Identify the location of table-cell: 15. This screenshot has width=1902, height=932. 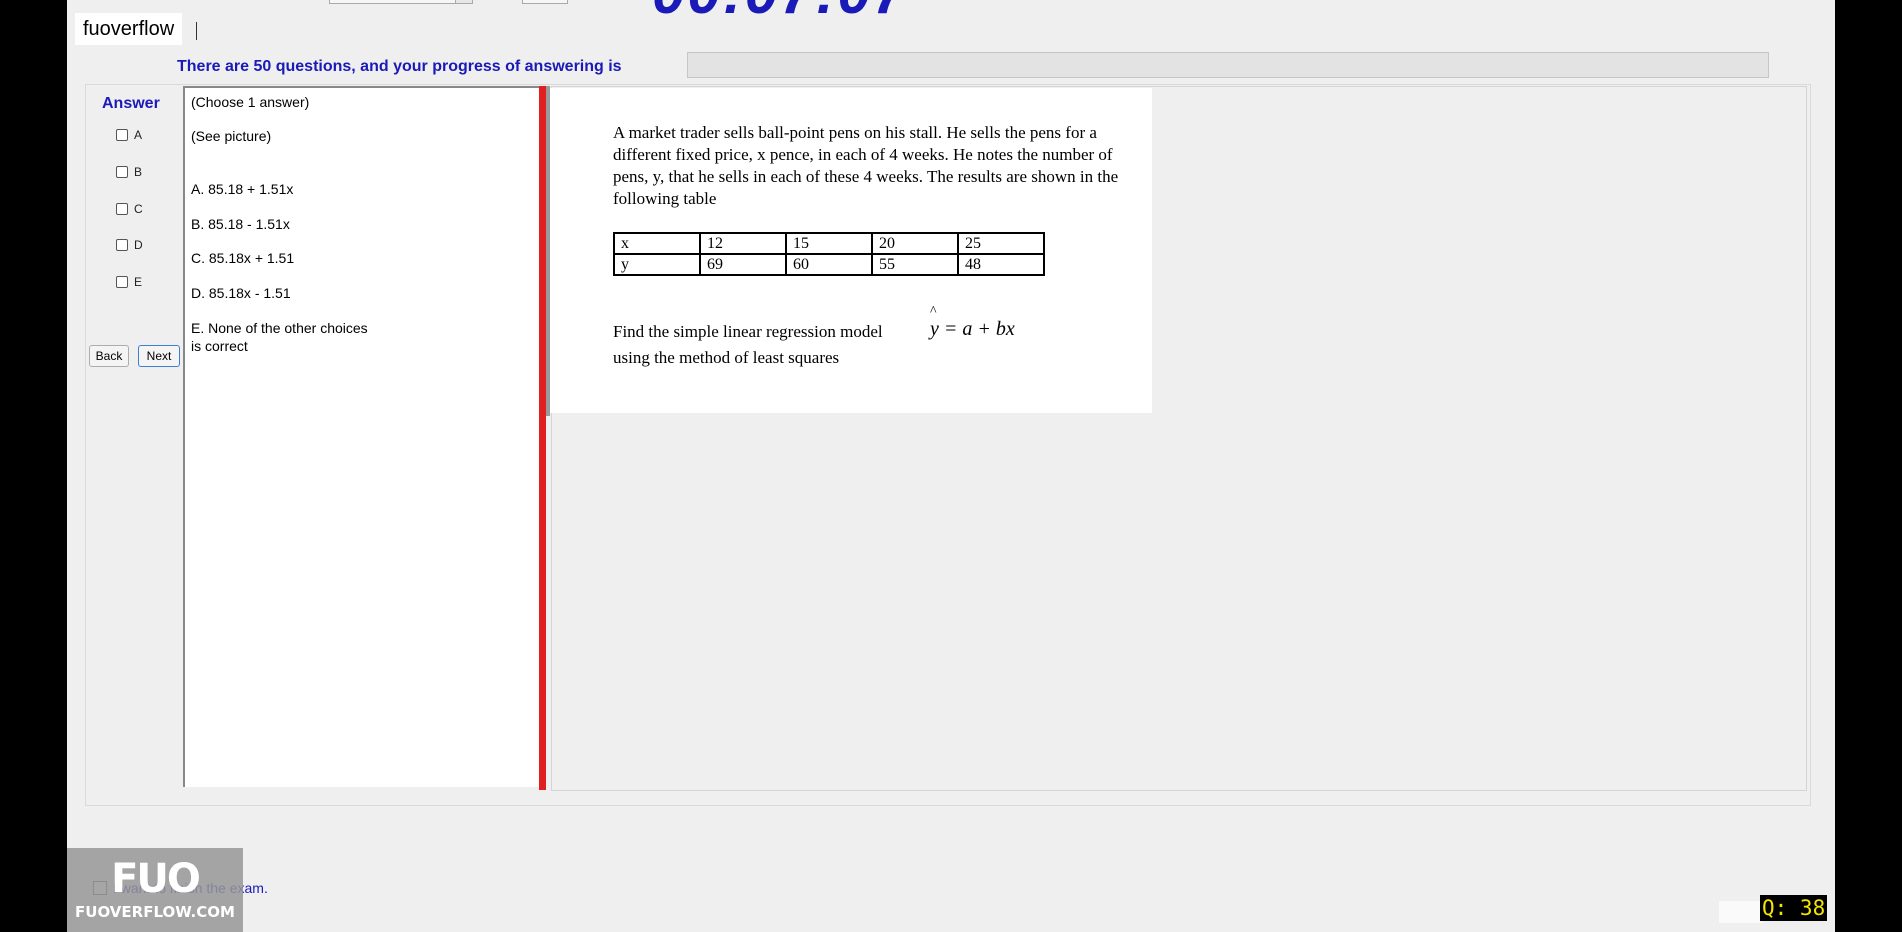
(829, 243).